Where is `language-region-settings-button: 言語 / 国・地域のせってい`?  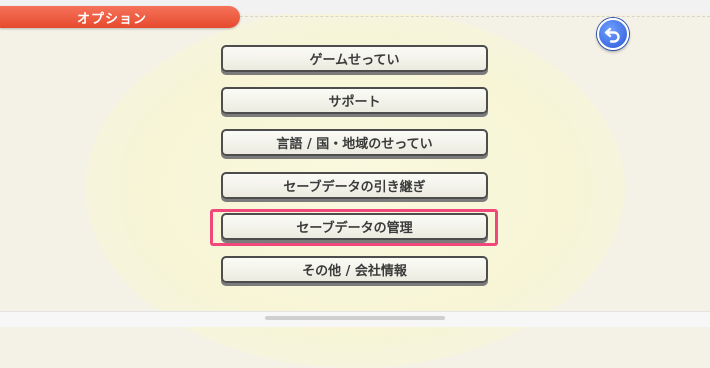 language-region-settings-button: 言語 / 国・地域のせってい is located at coordinates (354, 142).